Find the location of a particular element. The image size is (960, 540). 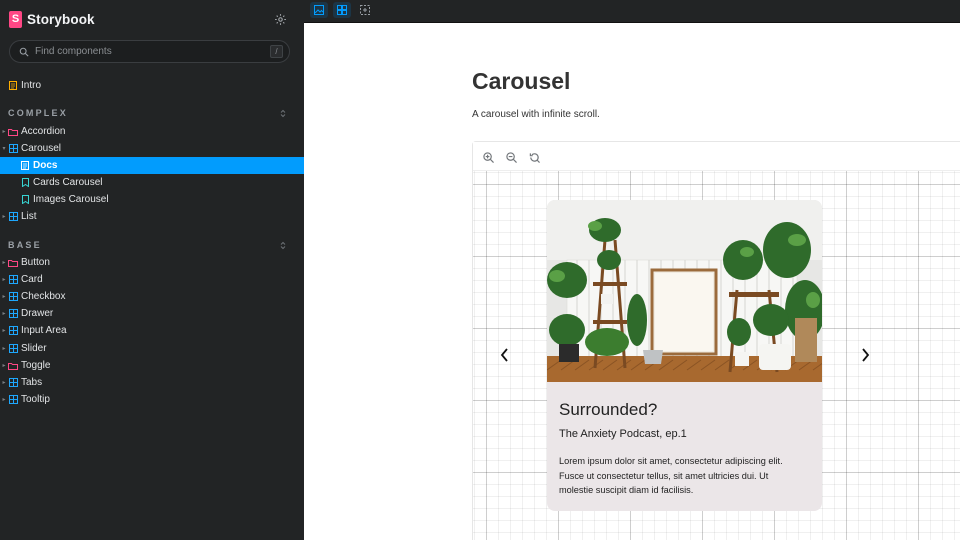

sidebar-item-label: Card is located at coordinates (32, 279).